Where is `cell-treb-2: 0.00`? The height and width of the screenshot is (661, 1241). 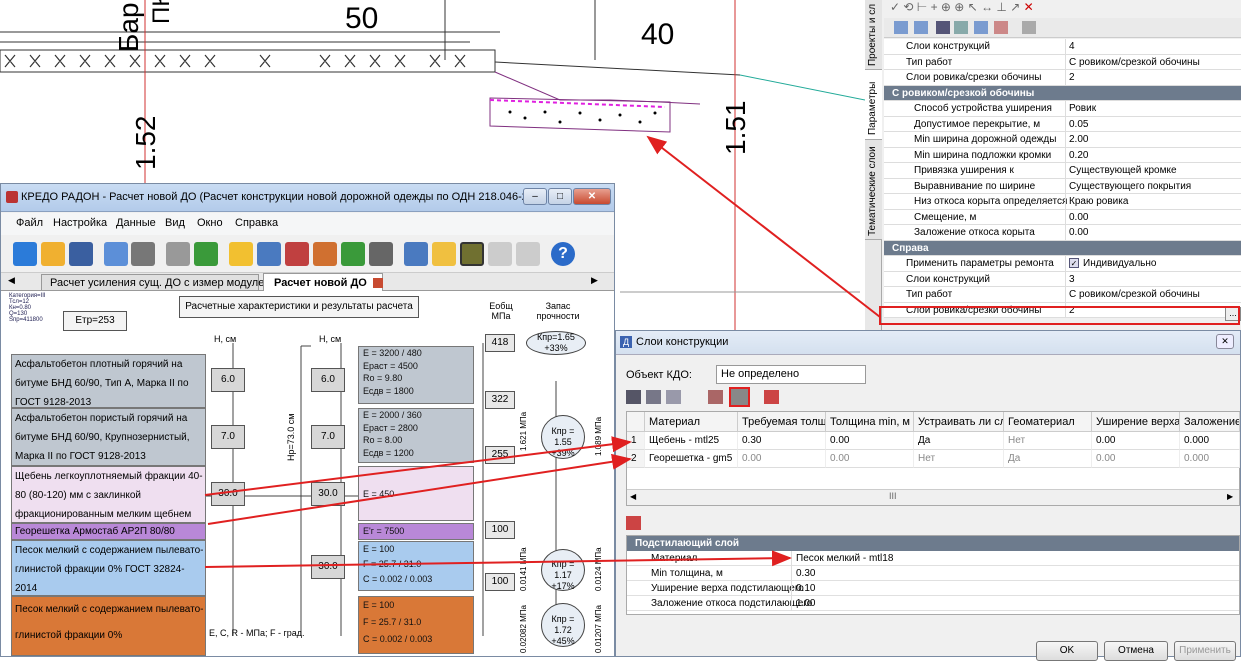
cell-treb-2: 0.00 is located at coordinates (782, 459).